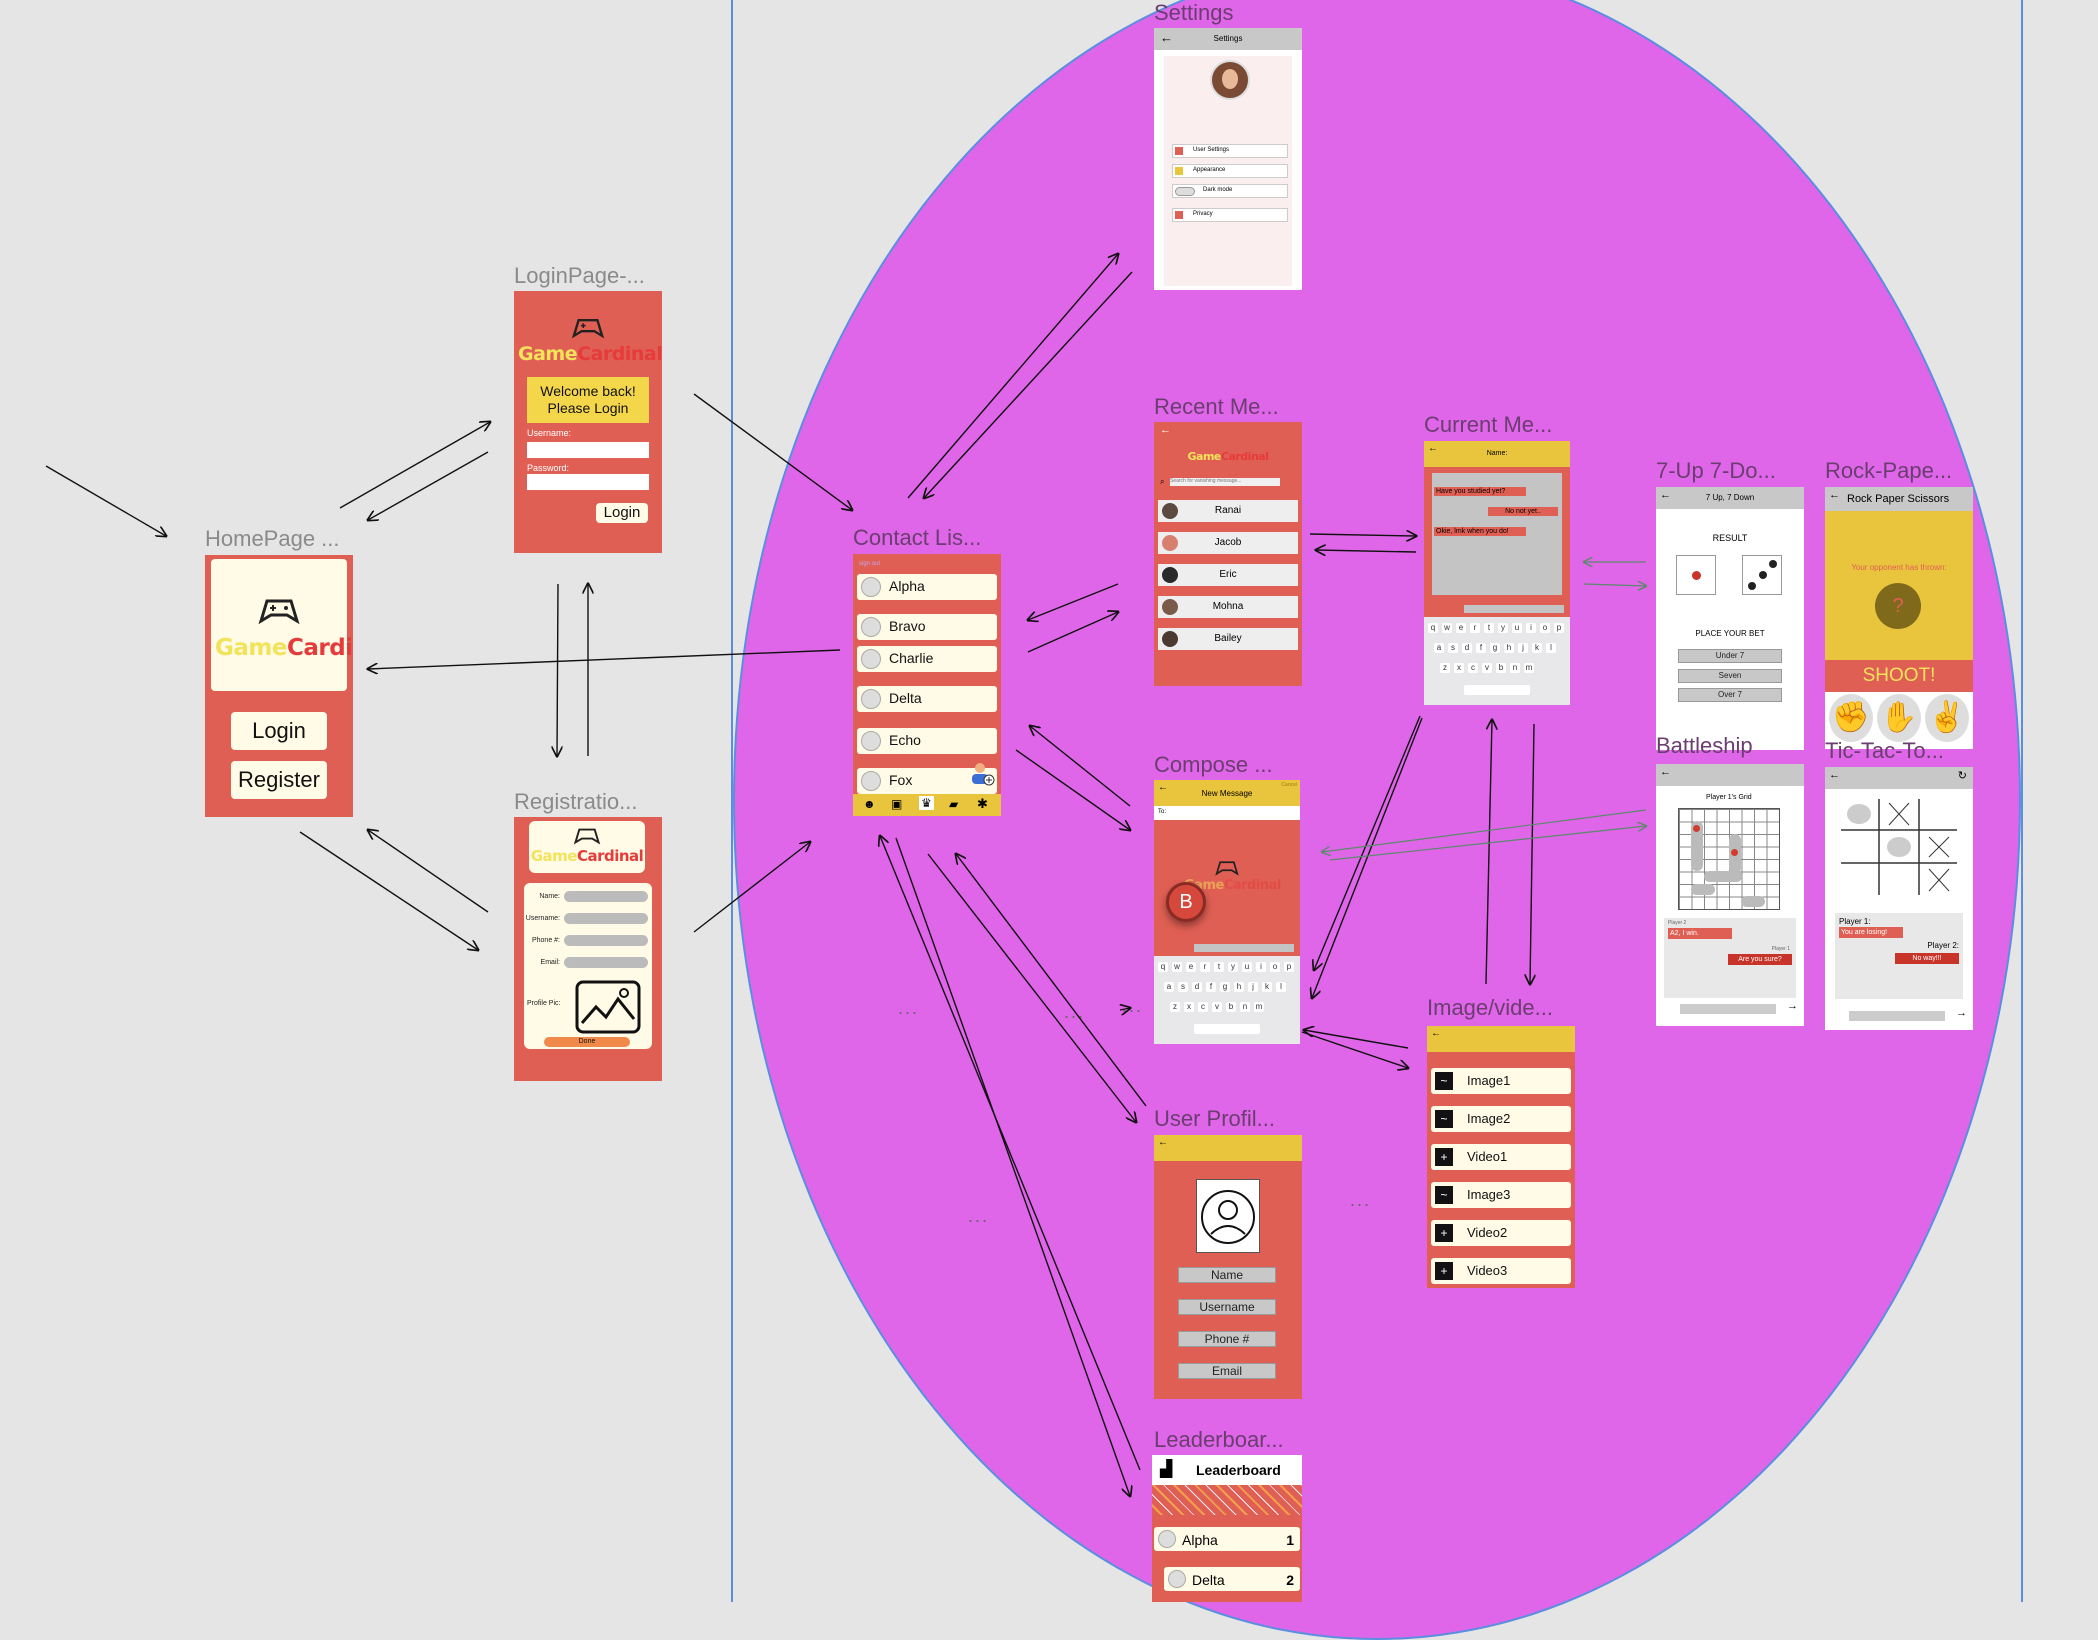 This screenshot has height=1640, width=2098. Describe the element at coordinates (1729, 859) in the screenshot. I see `battleship-grid` at that location.